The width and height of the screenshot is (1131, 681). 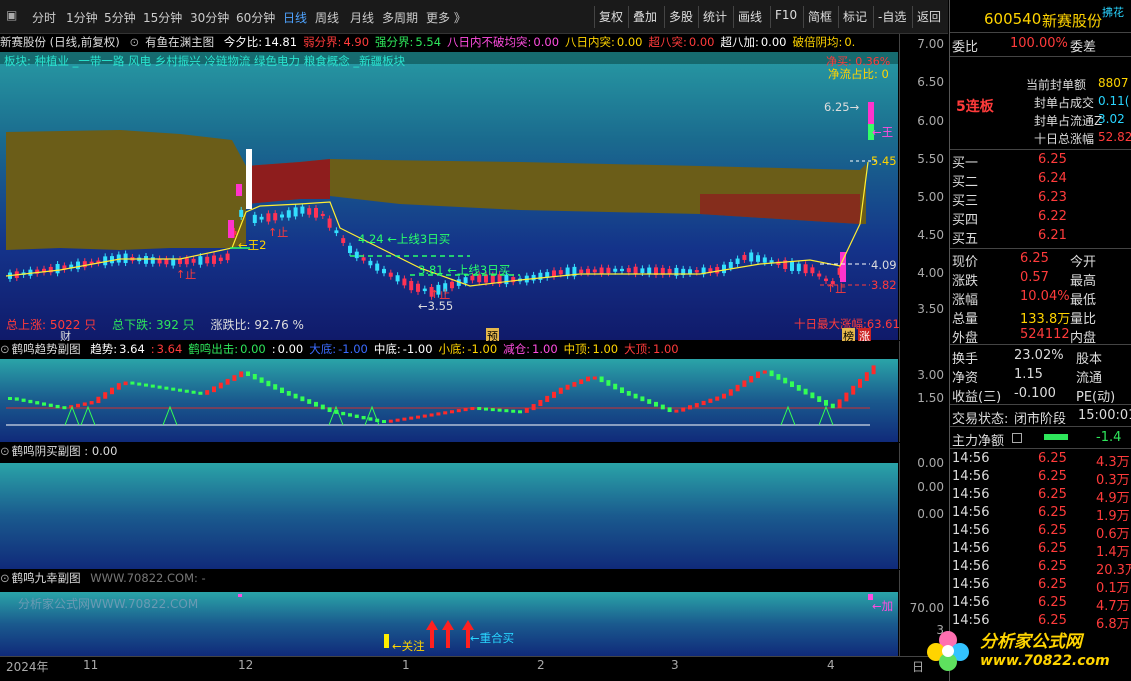 I want to click on stock-name: 新赛股份, so click(x=1072, y=20).